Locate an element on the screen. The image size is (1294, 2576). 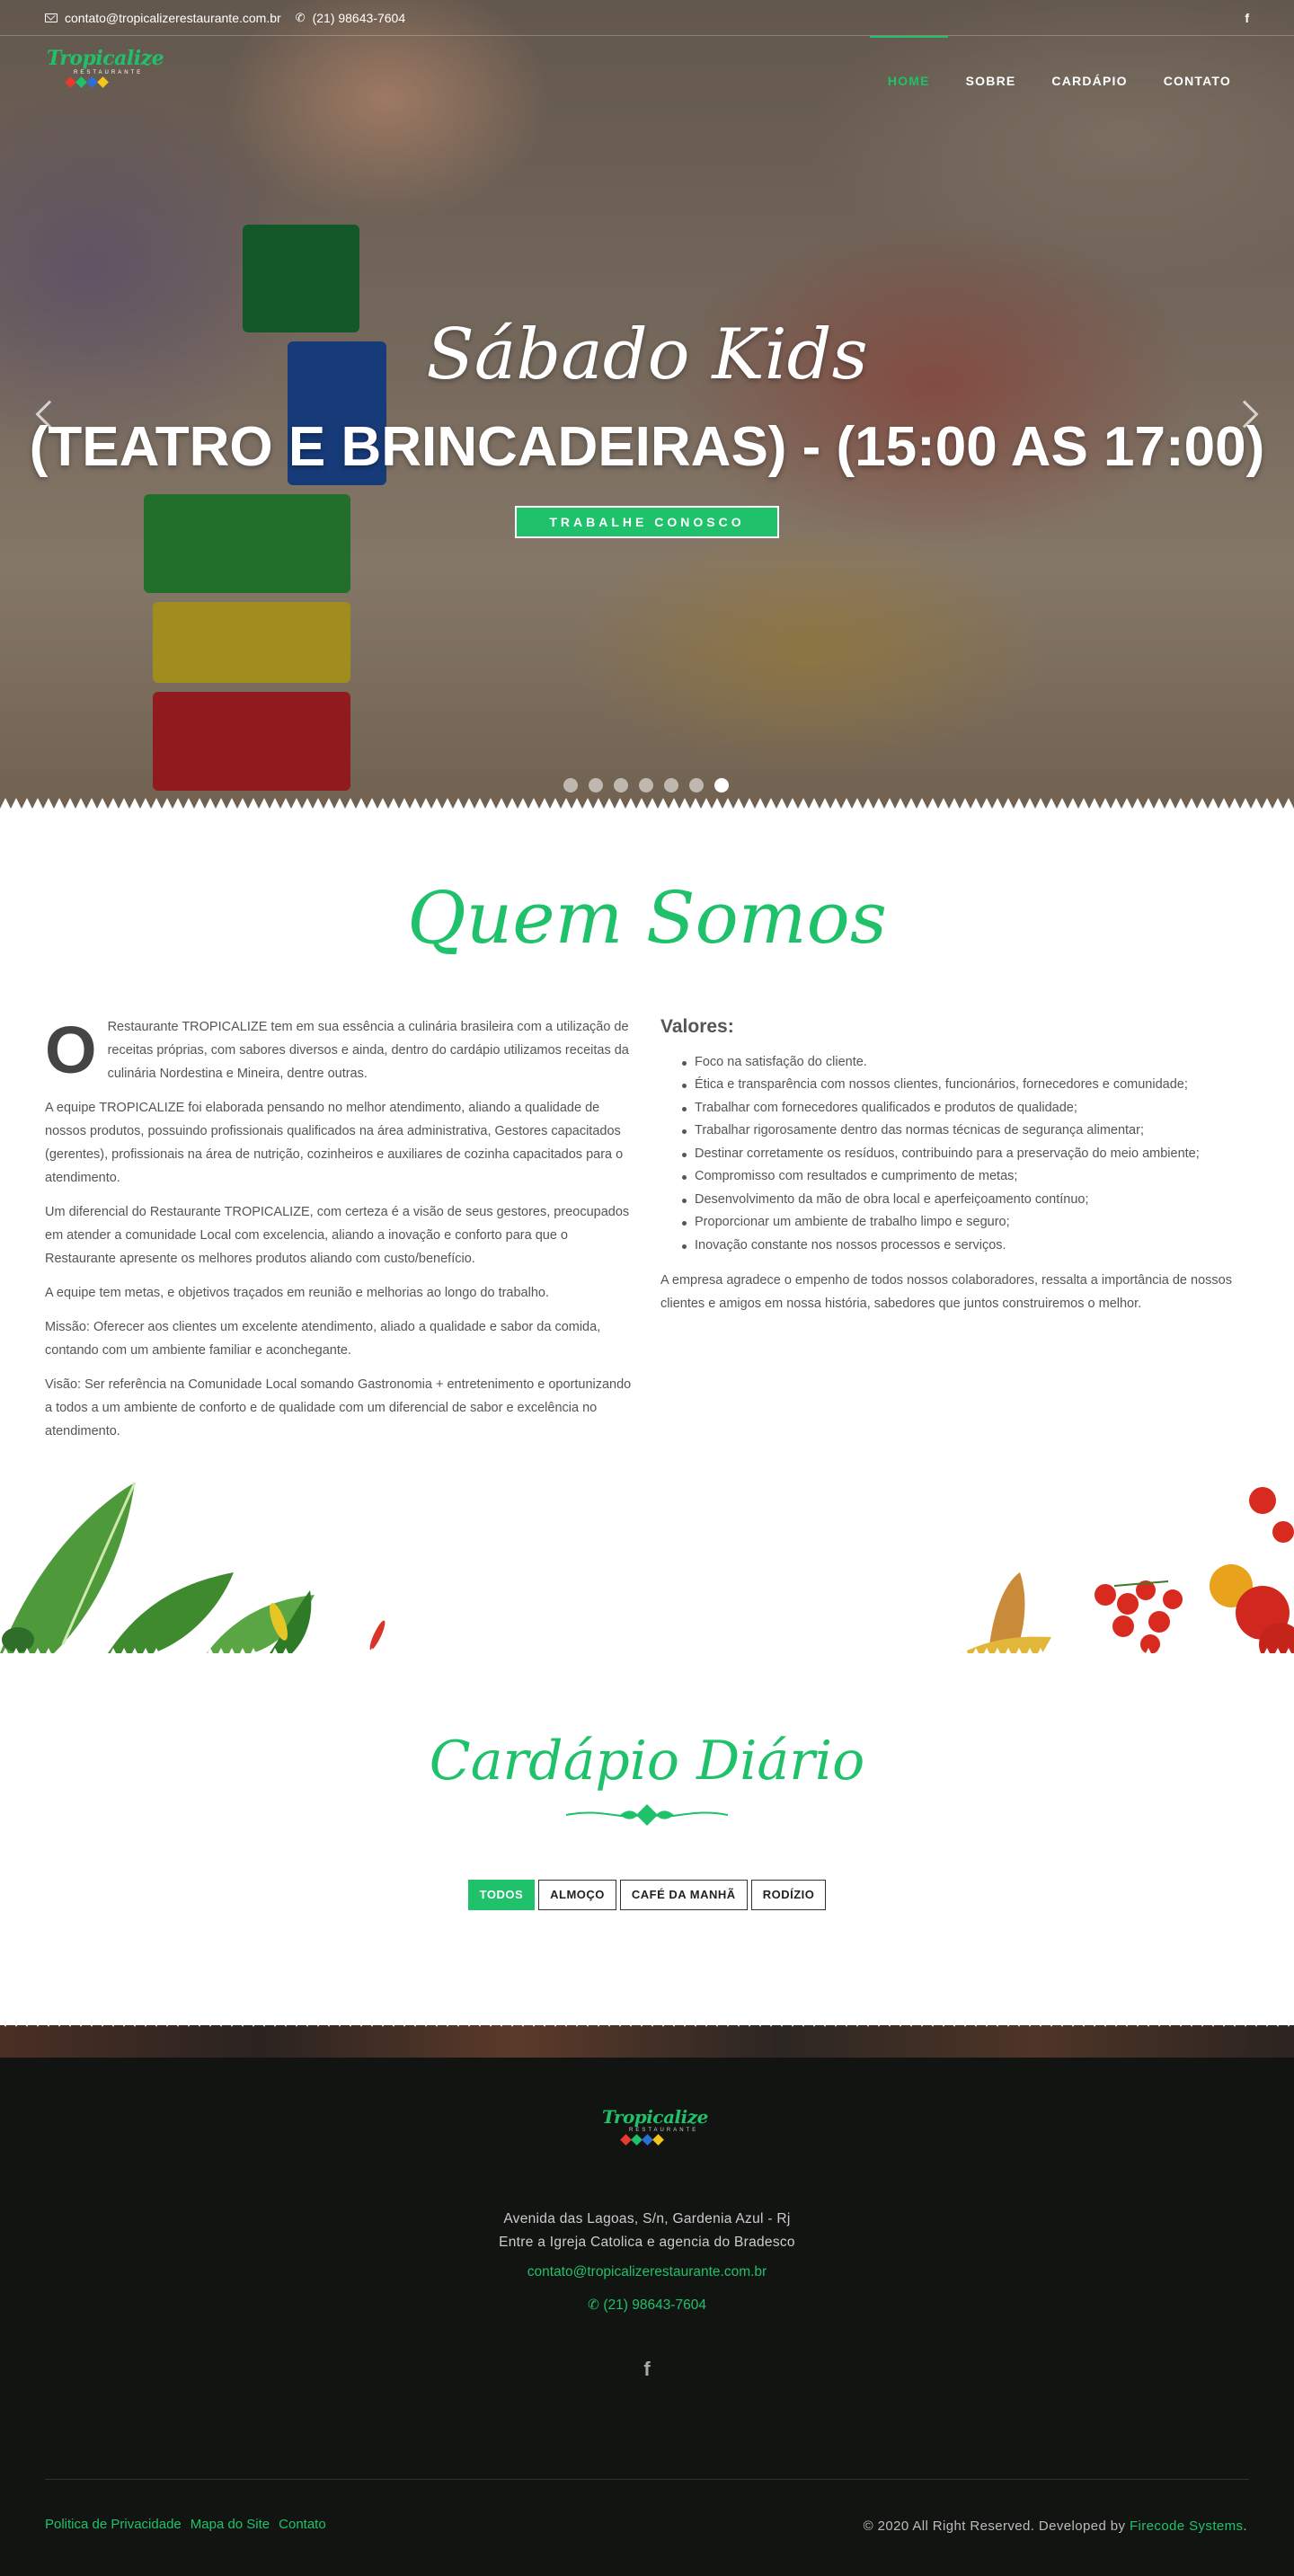
developer-link: Firecode Systems is located at coordinates (1186, 2526).